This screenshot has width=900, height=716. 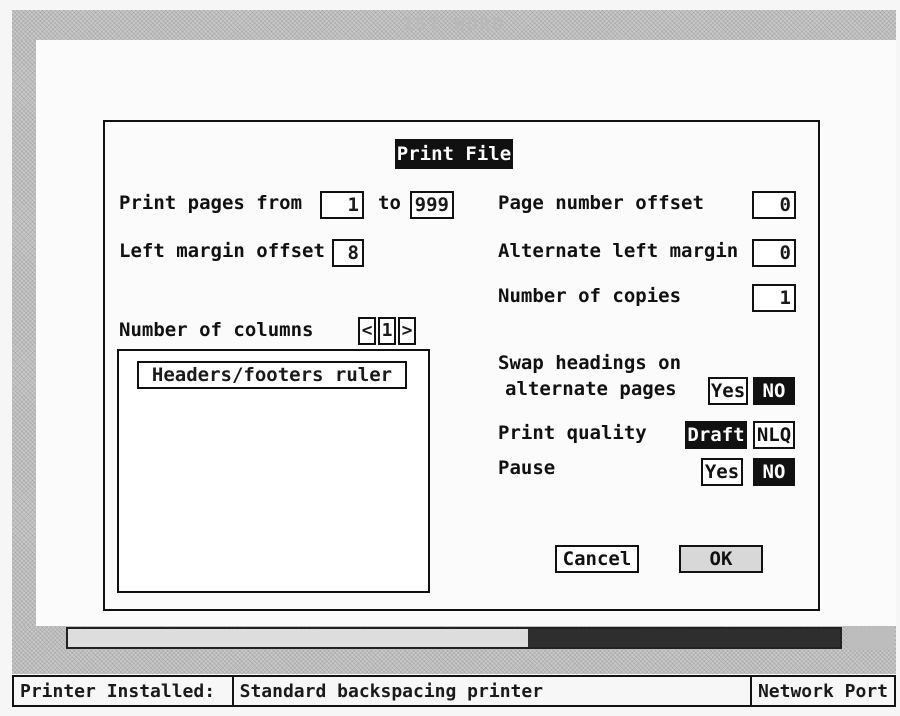 I want to click on port-name: Network Port, so click(x=822, y=691).